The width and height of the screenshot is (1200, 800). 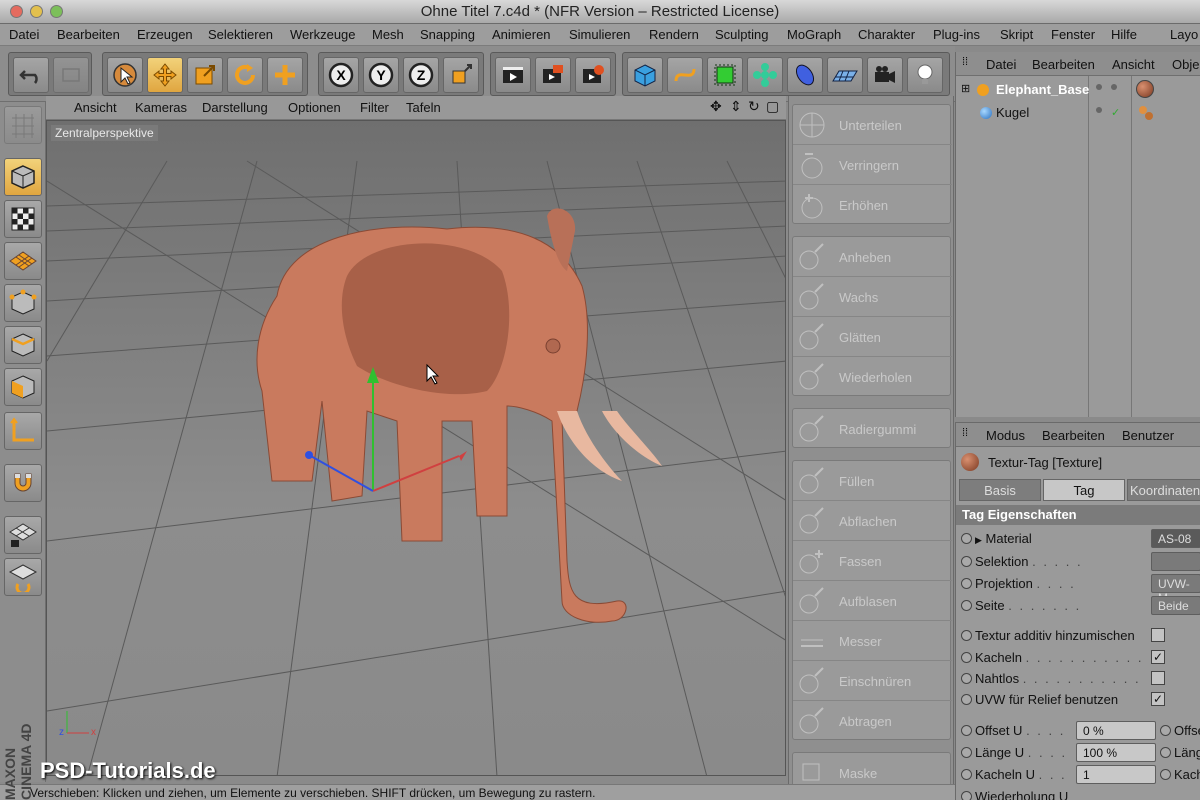 I want to click on viewport-menu-darstellung: Darstellung, so click(x=235, y=107).